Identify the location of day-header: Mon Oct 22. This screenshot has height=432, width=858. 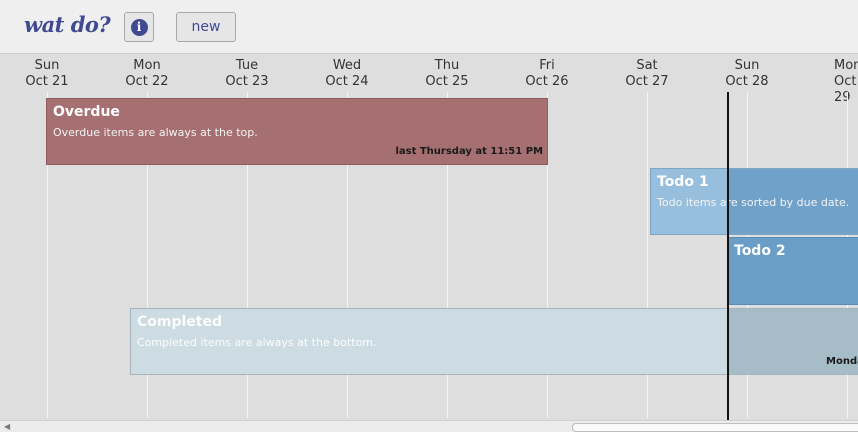
(147, 73).